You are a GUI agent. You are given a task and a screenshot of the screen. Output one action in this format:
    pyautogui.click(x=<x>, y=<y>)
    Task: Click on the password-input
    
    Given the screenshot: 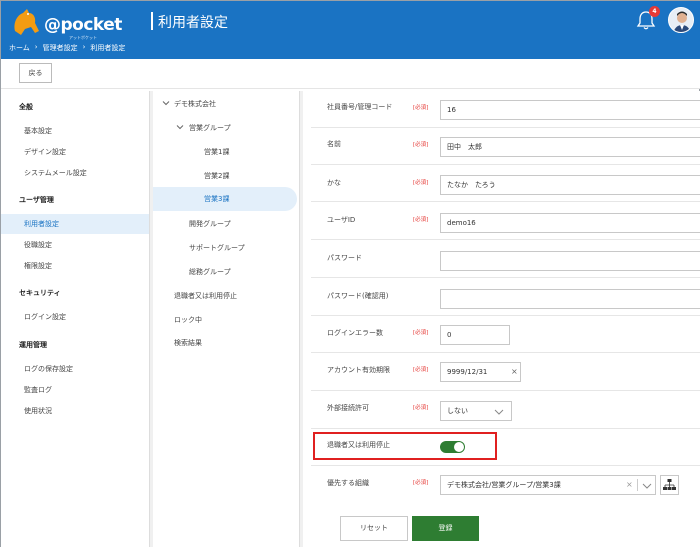 What is the action you would take?
    pyautogui.click(x=570, y=261)
    